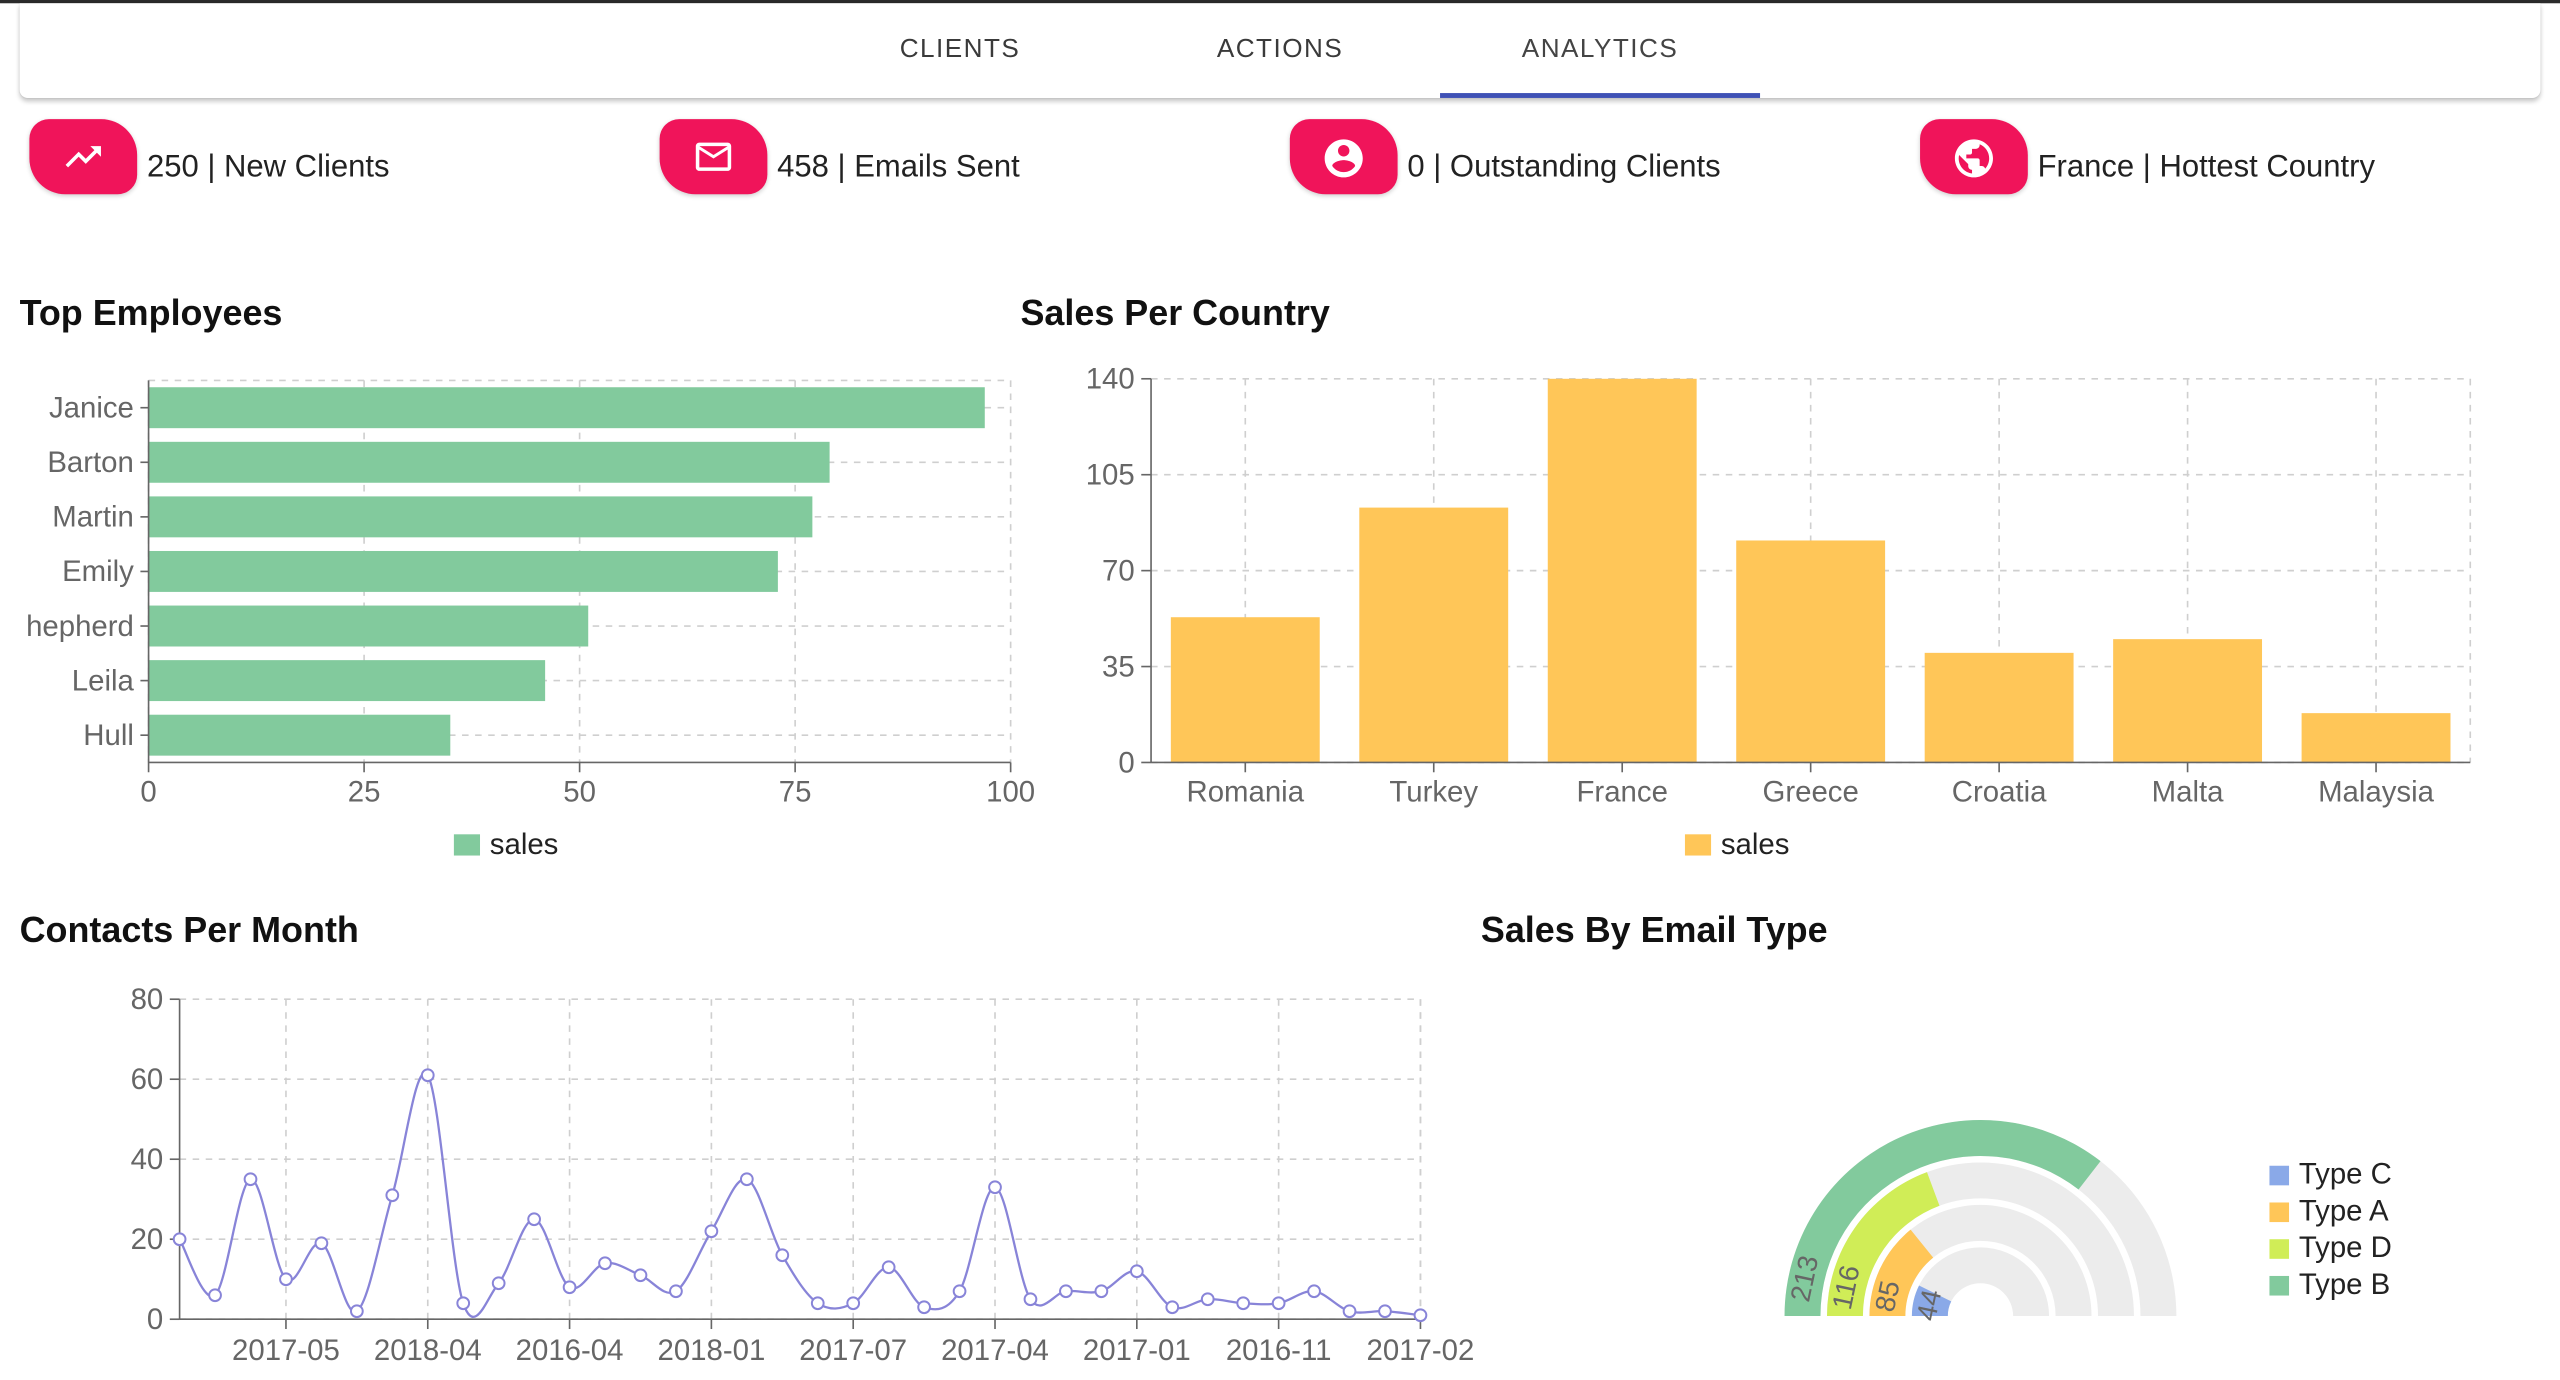 Image resolution: width=2560 pixels, height=1380 pixels. Describe the element at coordinates (1928, 1305) in the screenshot. I see `radial-value-label: 44` at that location.